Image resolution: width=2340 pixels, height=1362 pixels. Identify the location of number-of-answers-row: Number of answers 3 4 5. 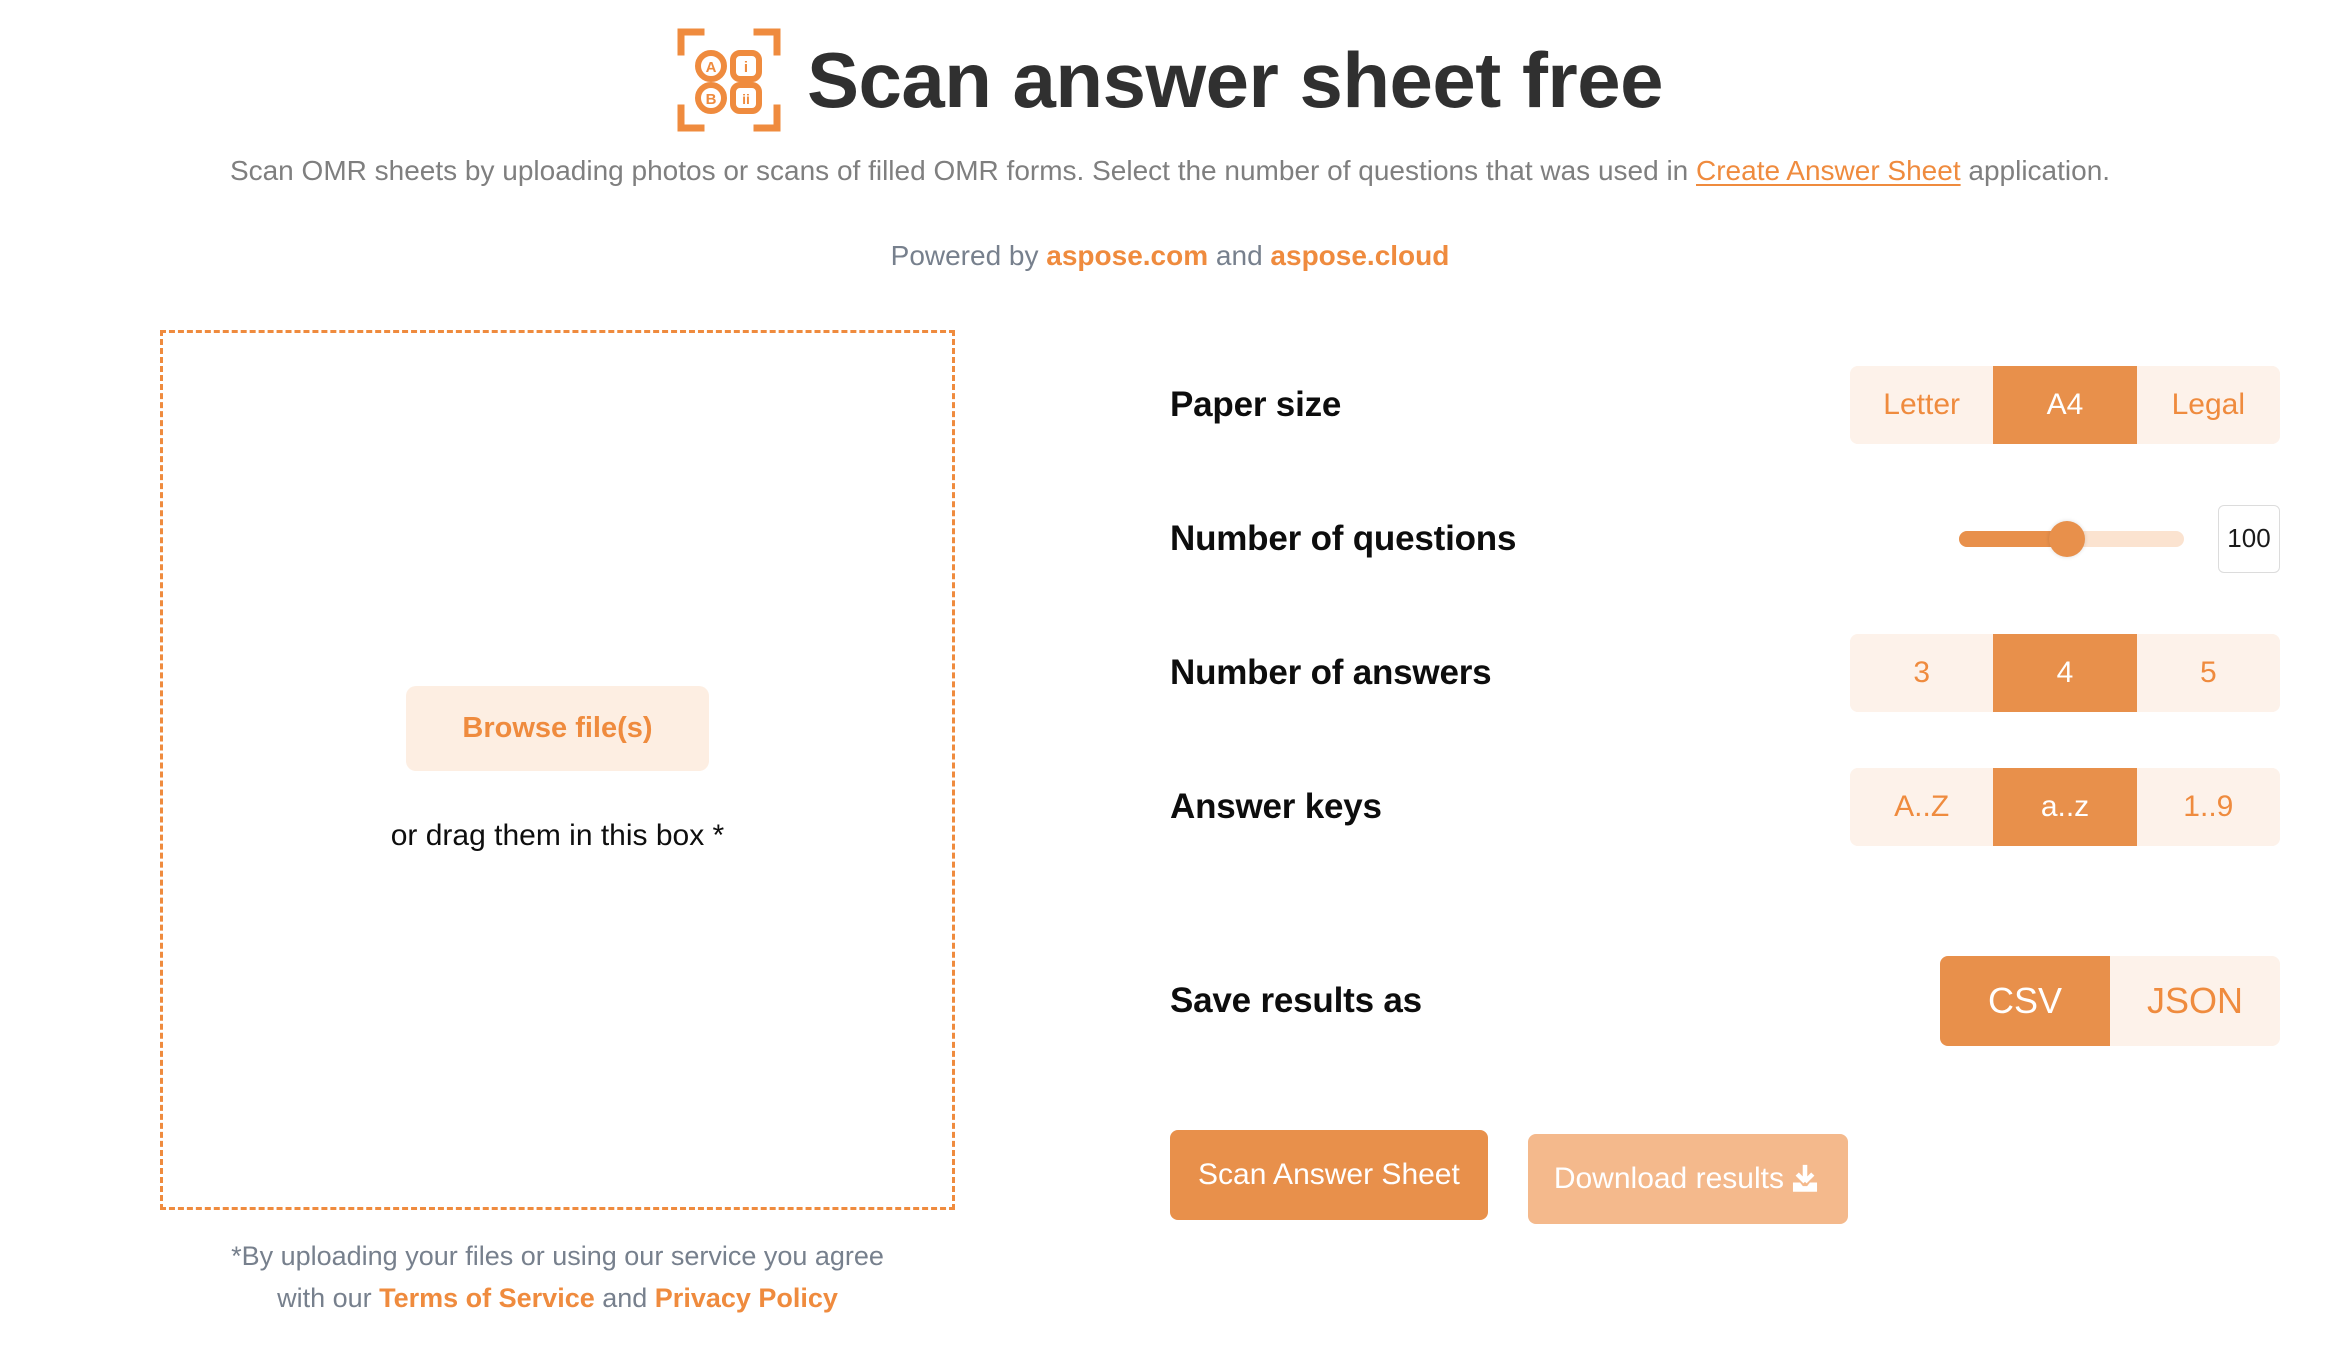
(1725, 673).